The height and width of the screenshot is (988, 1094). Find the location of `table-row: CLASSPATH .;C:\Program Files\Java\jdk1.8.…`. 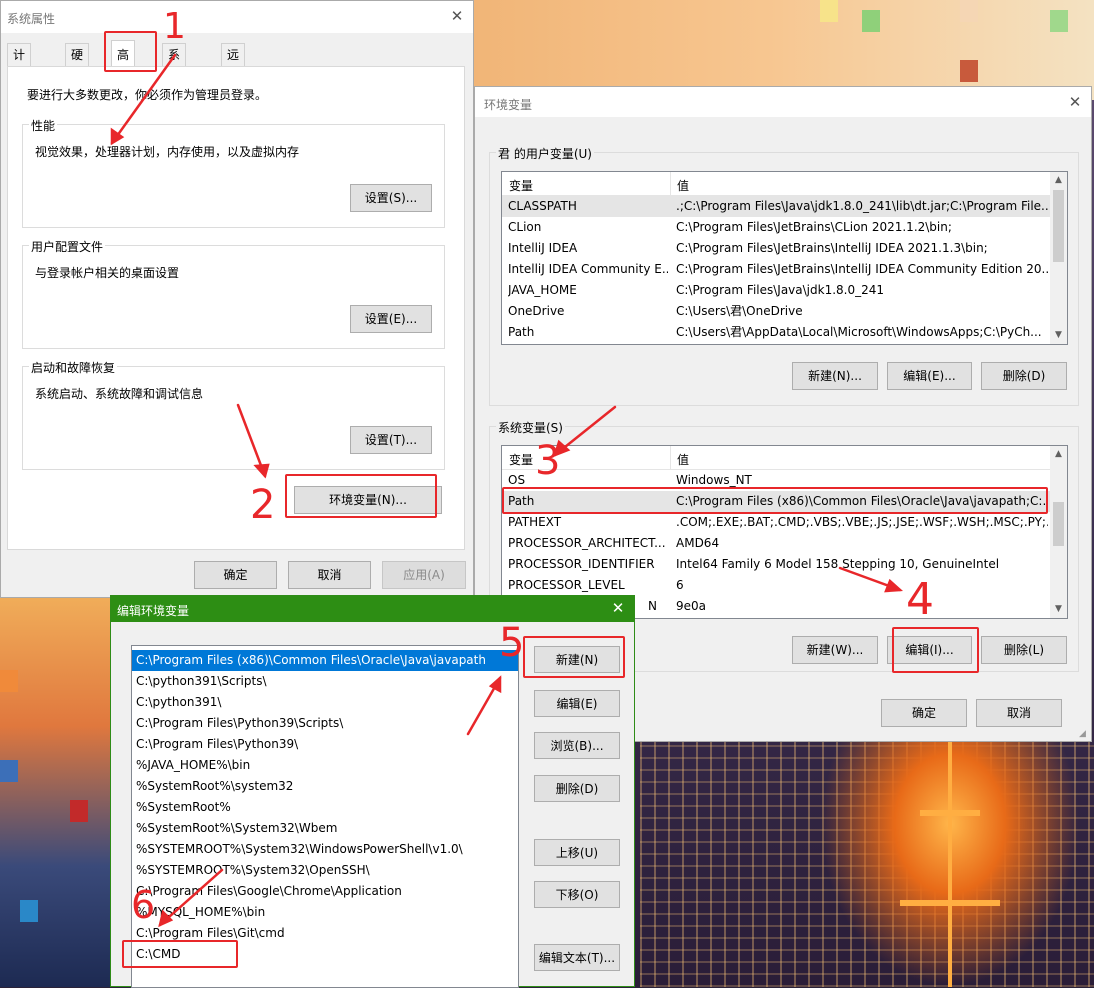

table-row: CLASSPATH .;C:\Program Files\Java\jdk1.8.… is located at coordinates (776, 206).